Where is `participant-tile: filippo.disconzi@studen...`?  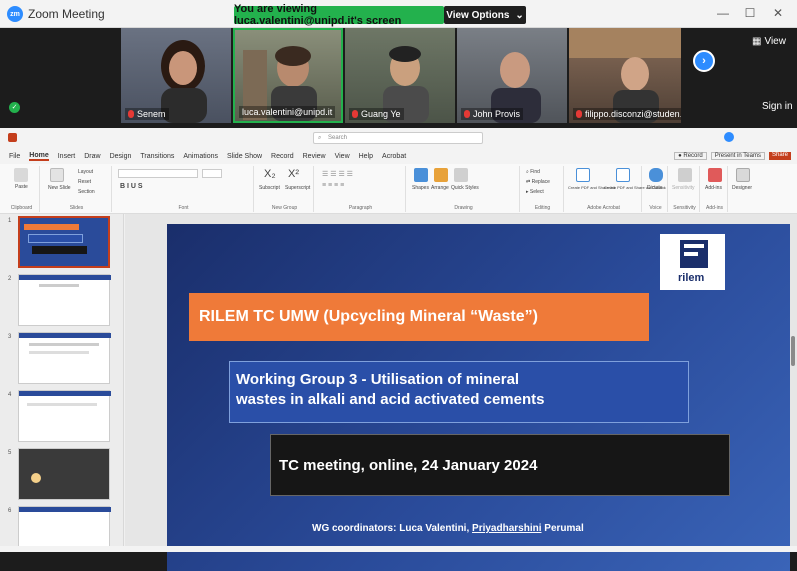 participant-tile: filippo.disconzi@studen... is located at coordinates (625, 75).